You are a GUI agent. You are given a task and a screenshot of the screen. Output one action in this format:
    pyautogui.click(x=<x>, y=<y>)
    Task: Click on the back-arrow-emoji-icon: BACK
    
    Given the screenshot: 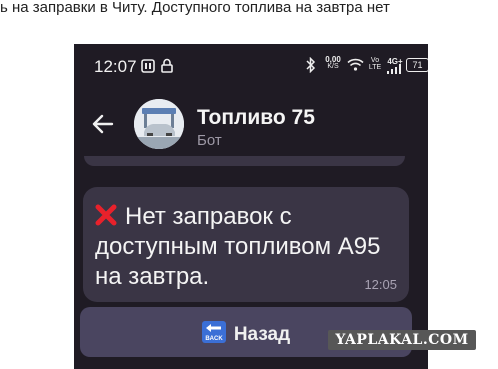 What is the action you would take?
    pyautogui.click(x=213, y=332)
    